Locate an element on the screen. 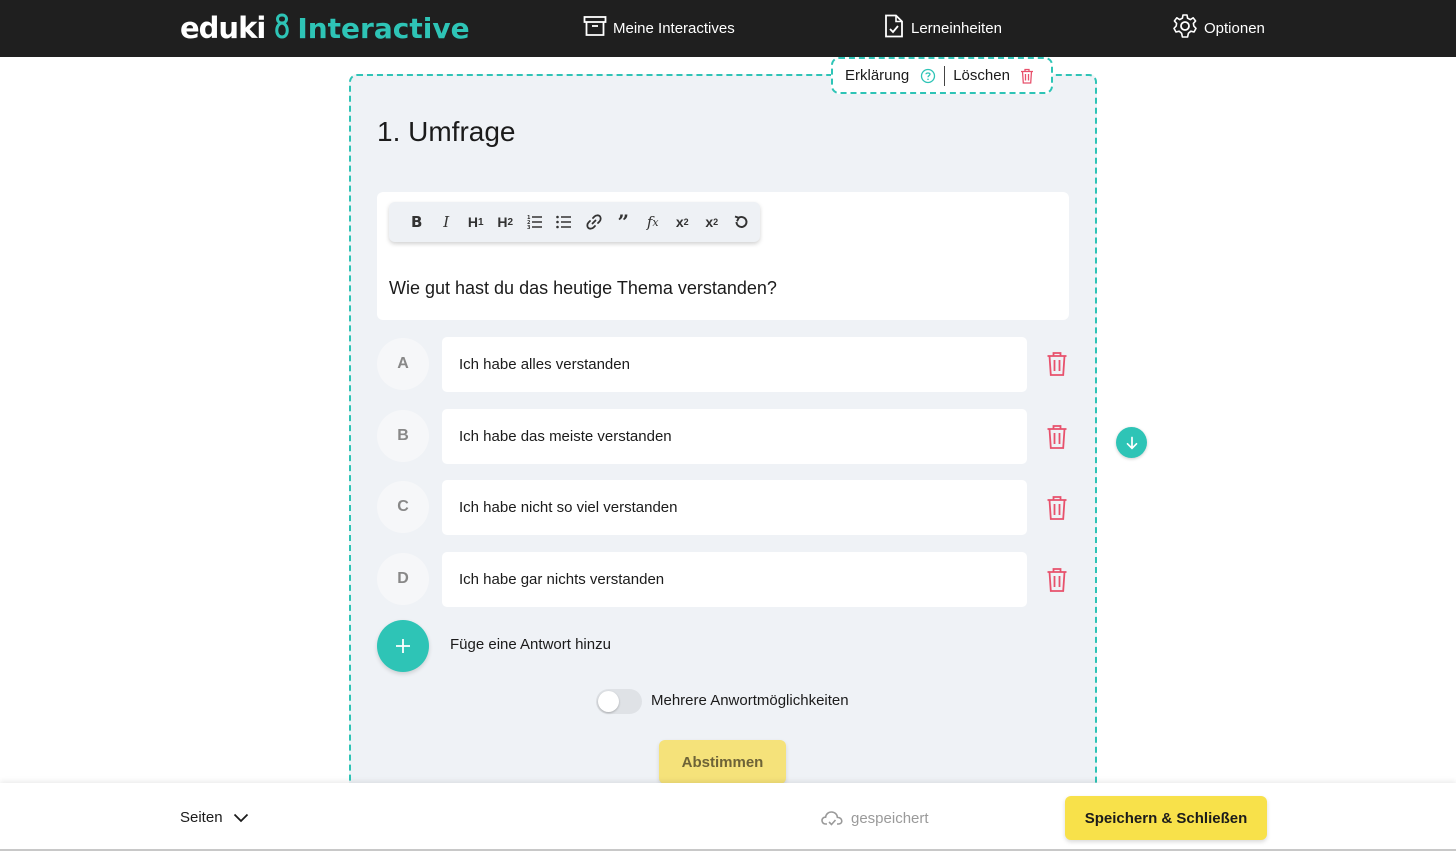  gear-icon is located at coordinates (1188, 28).